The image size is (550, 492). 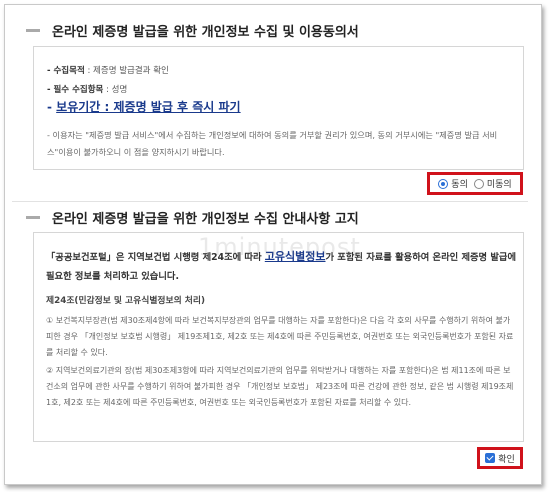 What do you see at coordinates (490, 458) in the screenshot?
I see `checkbox-checked-icon` at bounding box center [490, 458].